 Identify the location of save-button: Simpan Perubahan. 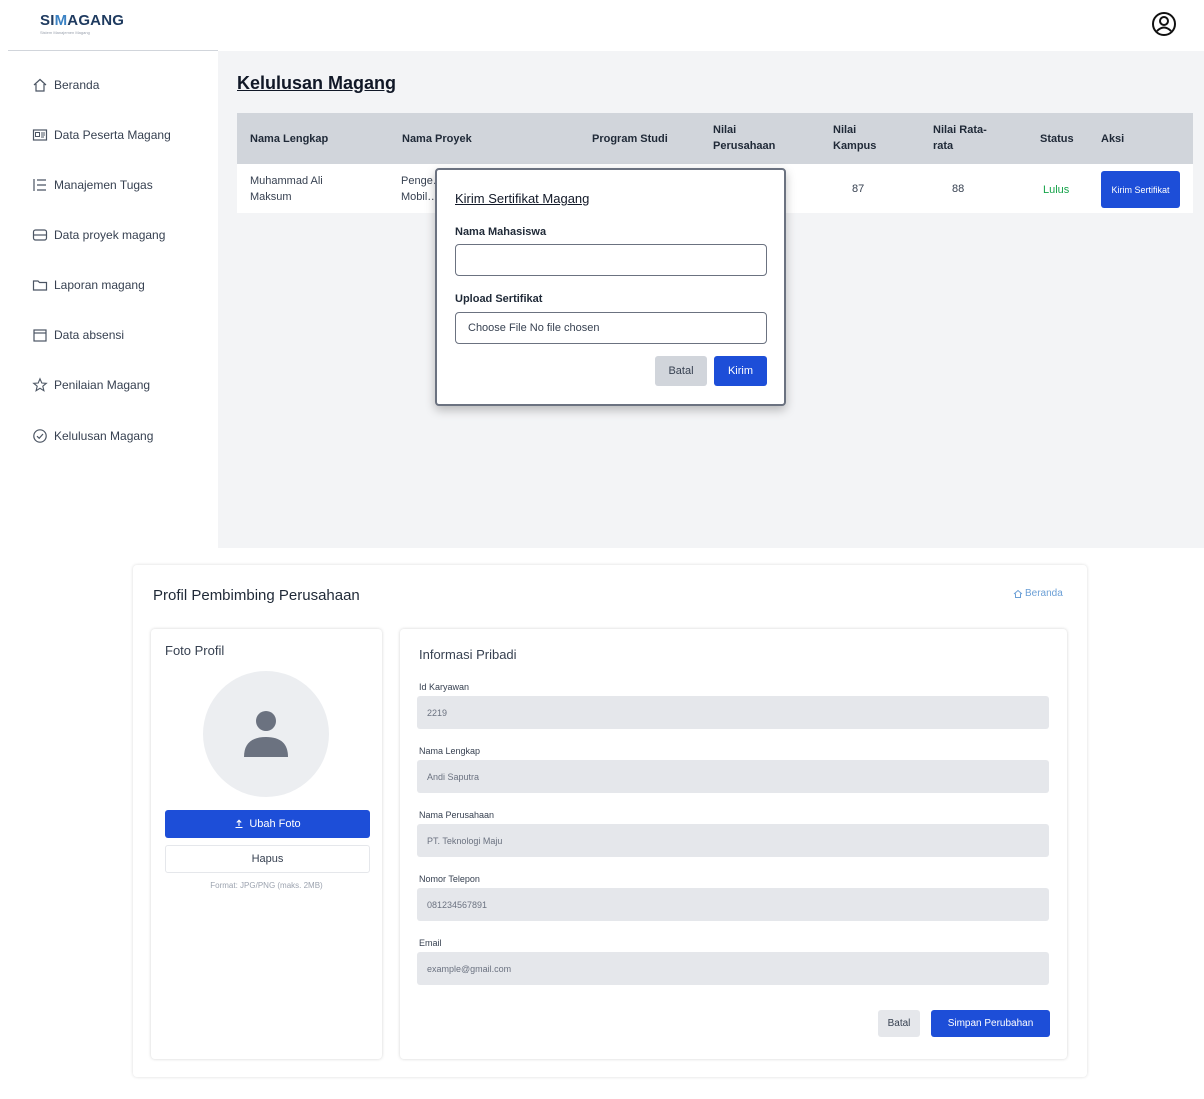
(990, 1023).